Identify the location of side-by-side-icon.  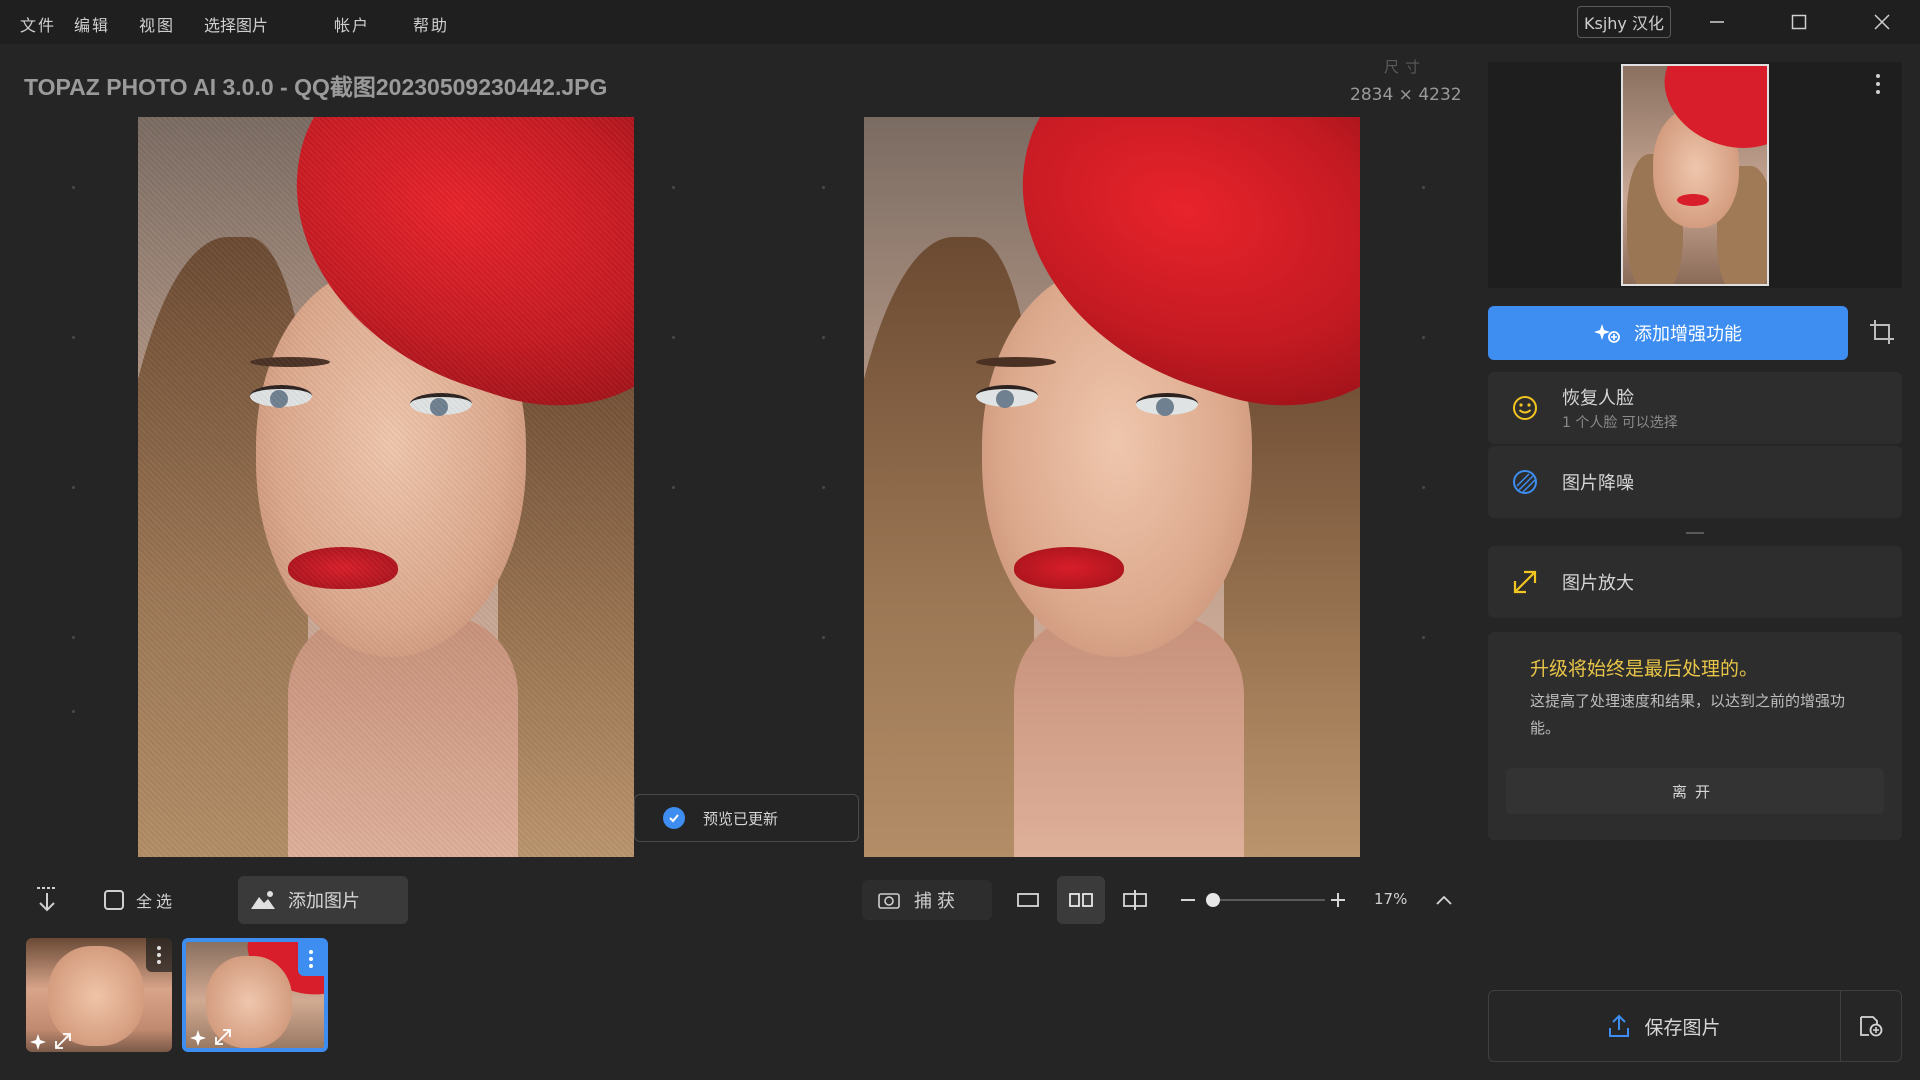
(1081, 900).